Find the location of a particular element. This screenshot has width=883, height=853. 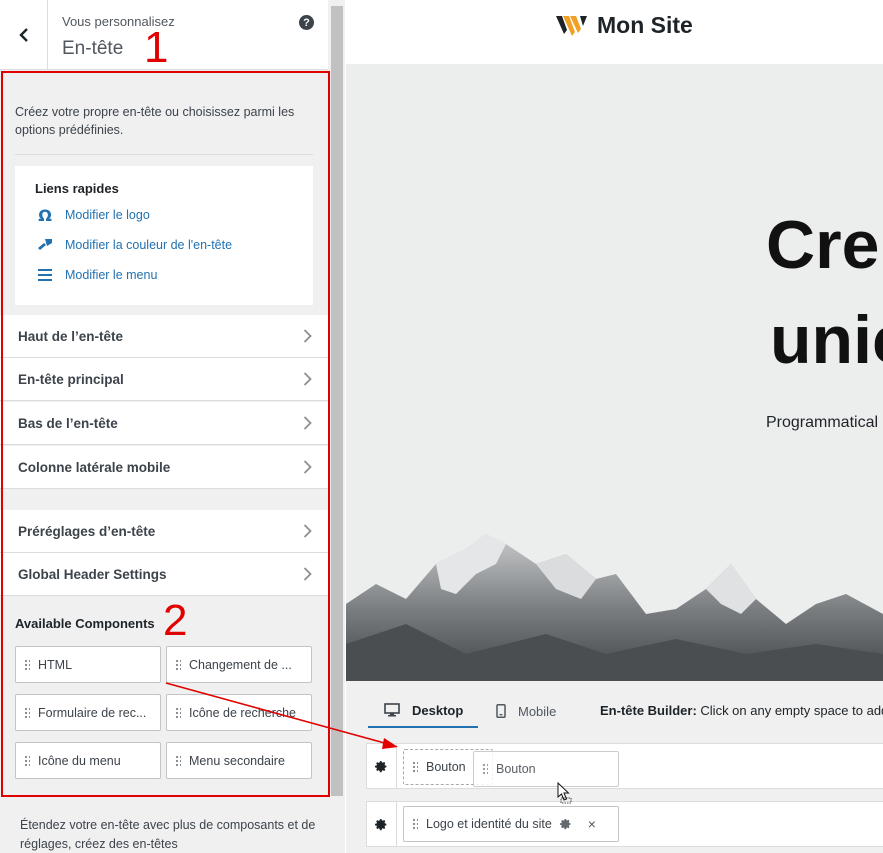

quick-link-label: Modifier le menu is located at coordinates (111, 275).